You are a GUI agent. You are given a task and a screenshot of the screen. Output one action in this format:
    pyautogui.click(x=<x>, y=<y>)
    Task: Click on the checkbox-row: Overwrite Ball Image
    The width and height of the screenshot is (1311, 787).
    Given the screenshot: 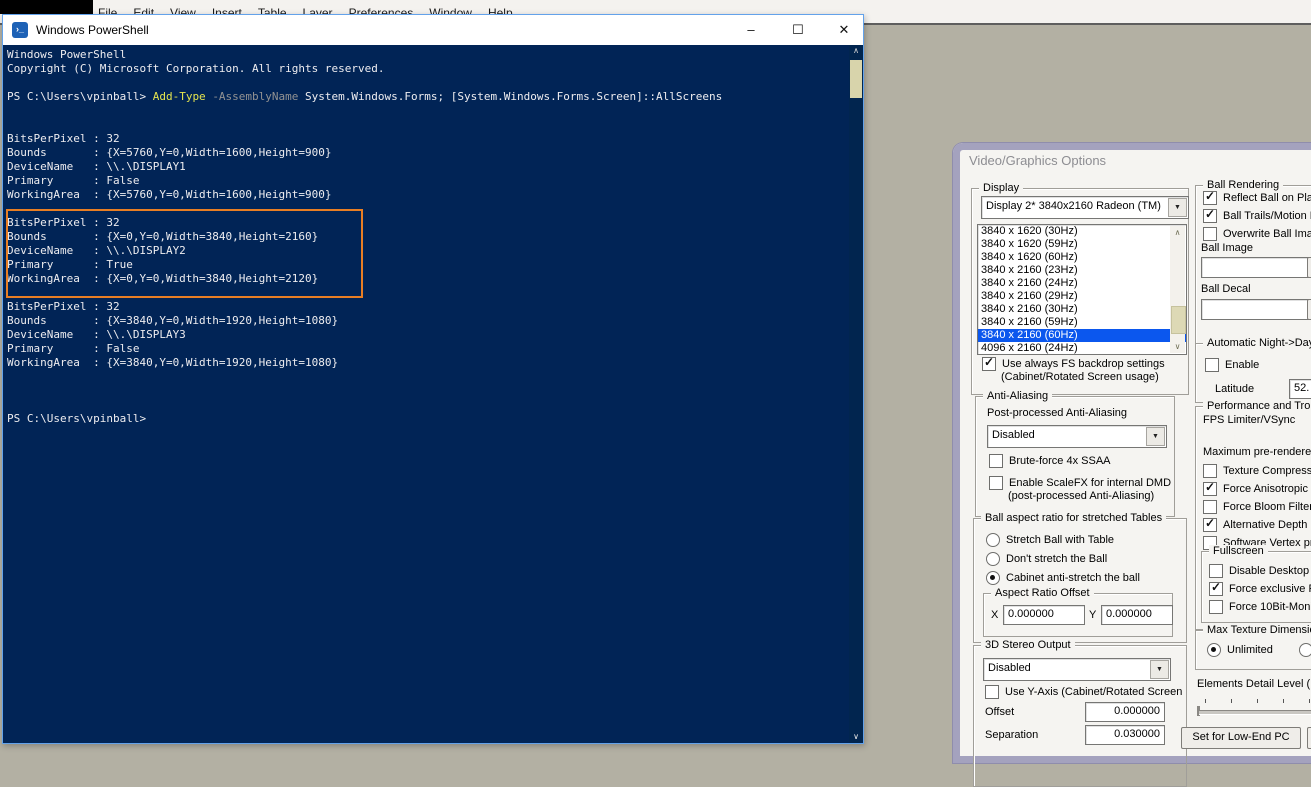 What is the action you would take?
    pyautogui.click(x=1257, y=234)
    